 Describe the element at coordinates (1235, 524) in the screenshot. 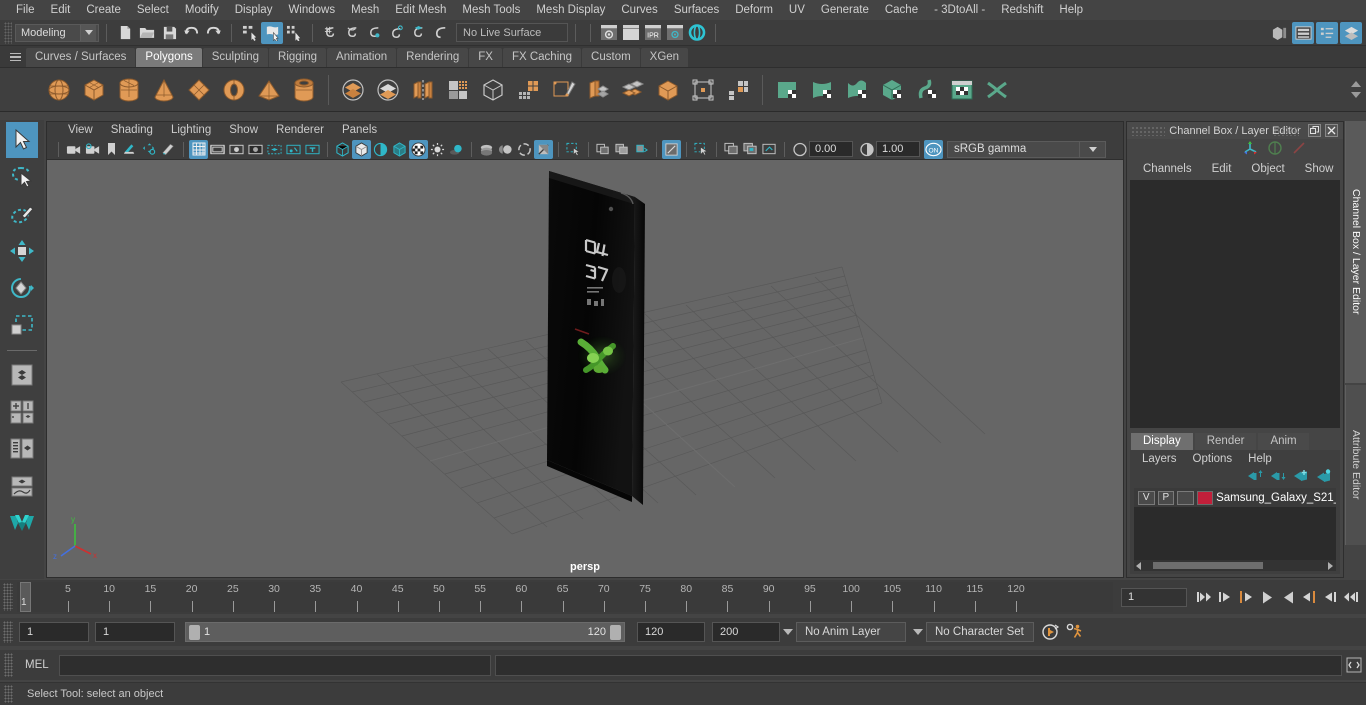

I see `layer-list: V P Samsung_Galaxy_S21_` at that location.